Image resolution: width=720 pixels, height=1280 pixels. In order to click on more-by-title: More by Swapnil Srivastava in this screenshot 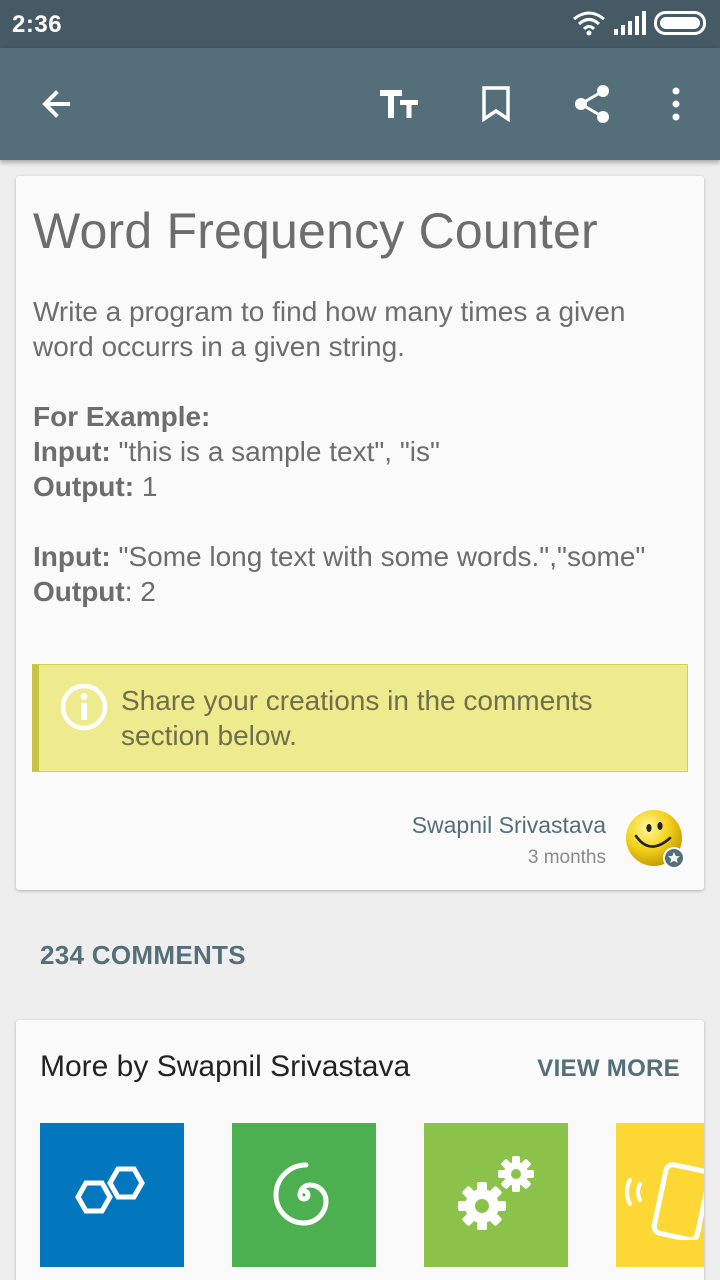, I will do `click(225, 1066)`.